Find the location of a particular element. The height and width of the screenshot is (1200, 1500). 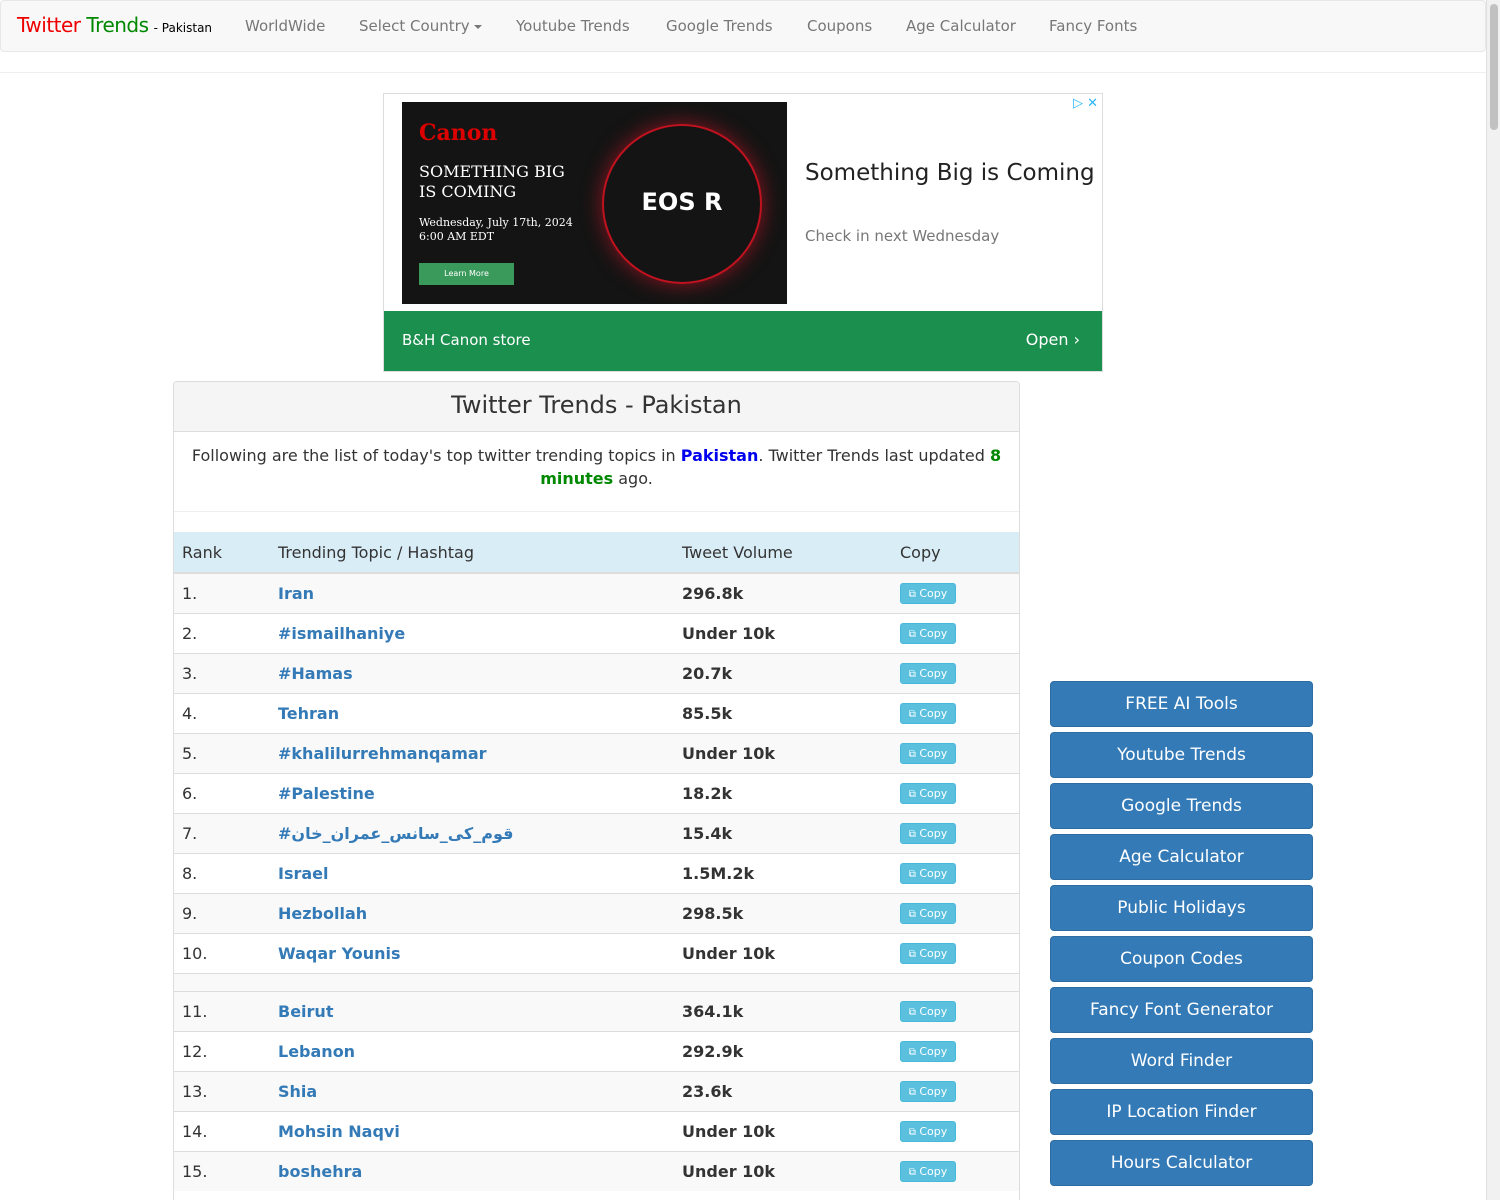

topic-link: #ismailhaniye is located at coordinates (341, 633).